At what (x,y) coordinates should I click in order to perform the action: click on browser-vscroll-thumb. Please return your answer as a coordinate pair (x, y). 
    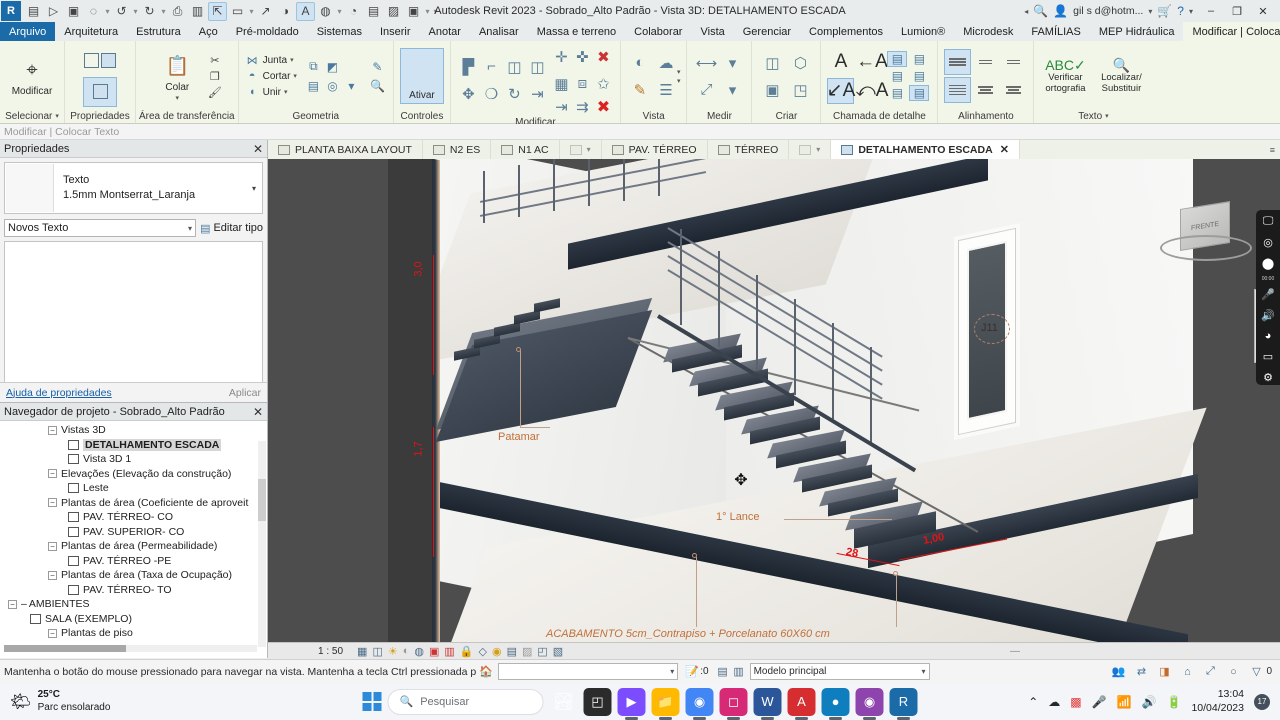
    Looking at the image, I should click on (262, 500).